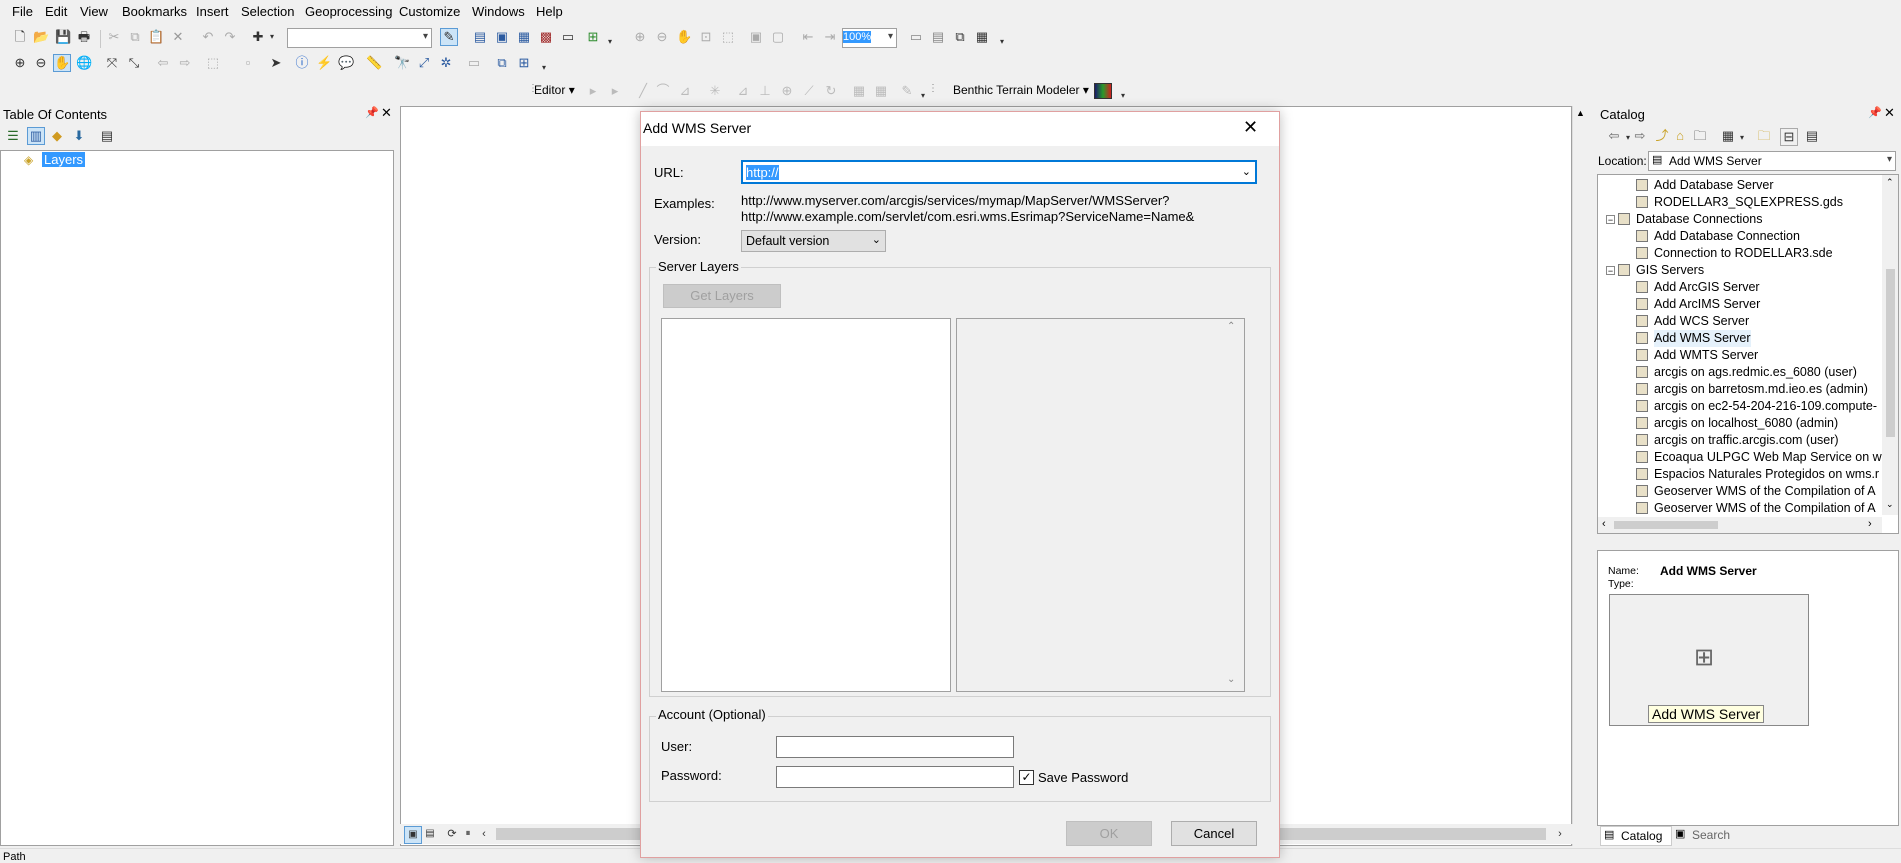  Describe the element at coordinates (999, 172) in the screenshot. I see `url-combo: http:// ⌄` at that location.